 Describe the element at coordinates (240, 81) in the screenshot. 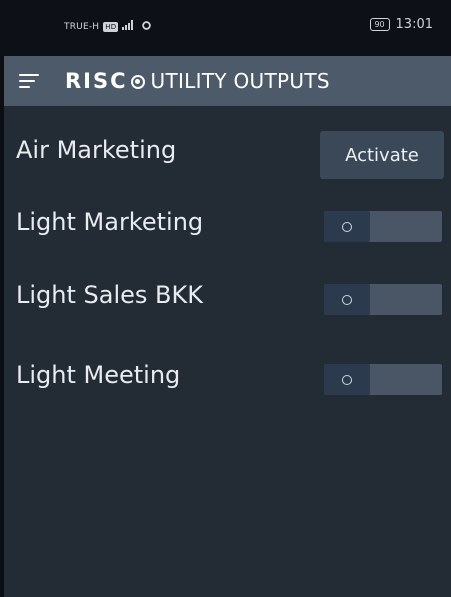

I see `page-title: UTILITY OUTPUTS` at that location.